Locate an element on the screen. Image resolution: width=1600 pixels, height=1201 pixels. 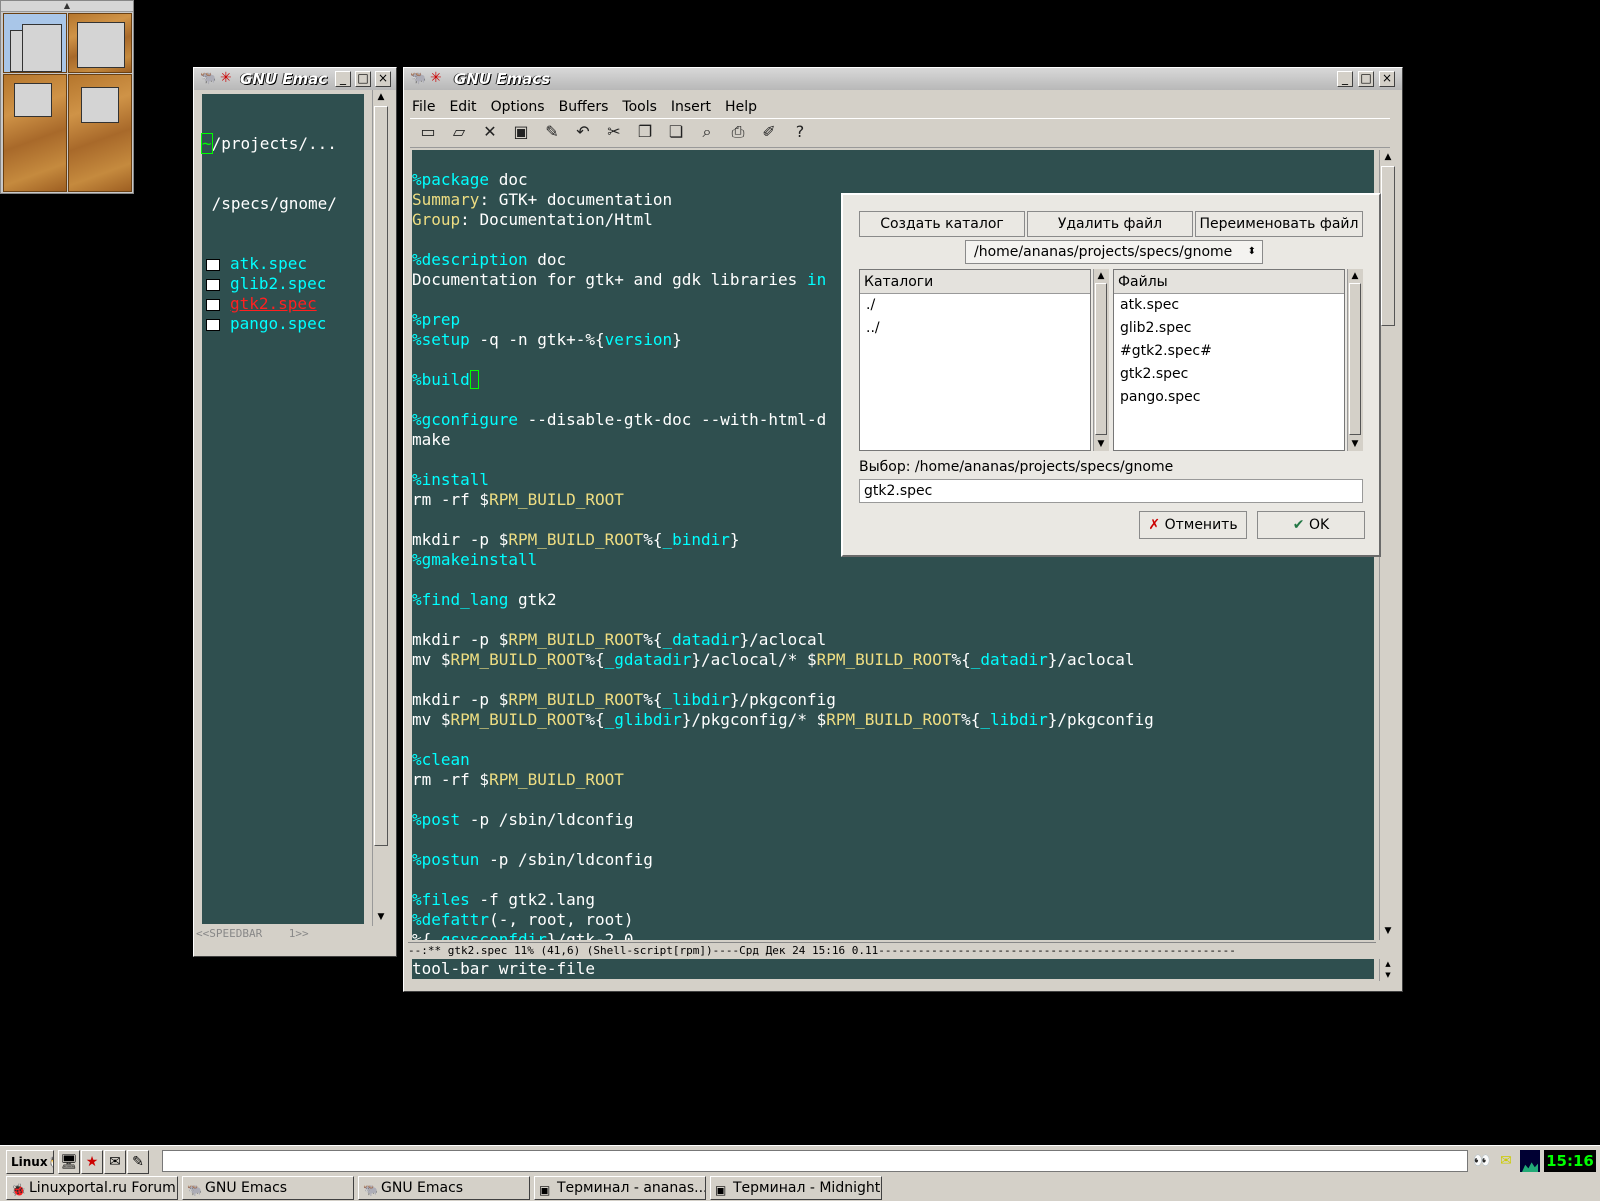
cut-icon: ✂ is located at coordinates (614, 132).